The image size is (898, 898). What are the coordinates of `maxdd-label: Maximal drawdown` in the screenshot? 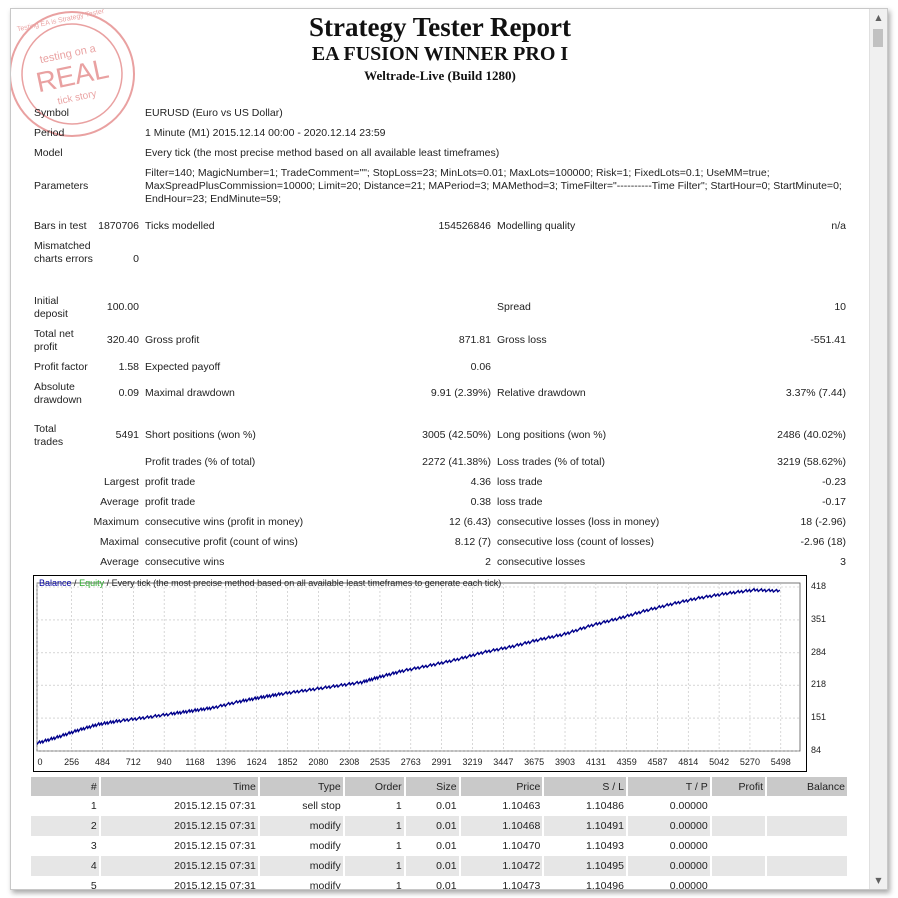 It's located at (190, 393).